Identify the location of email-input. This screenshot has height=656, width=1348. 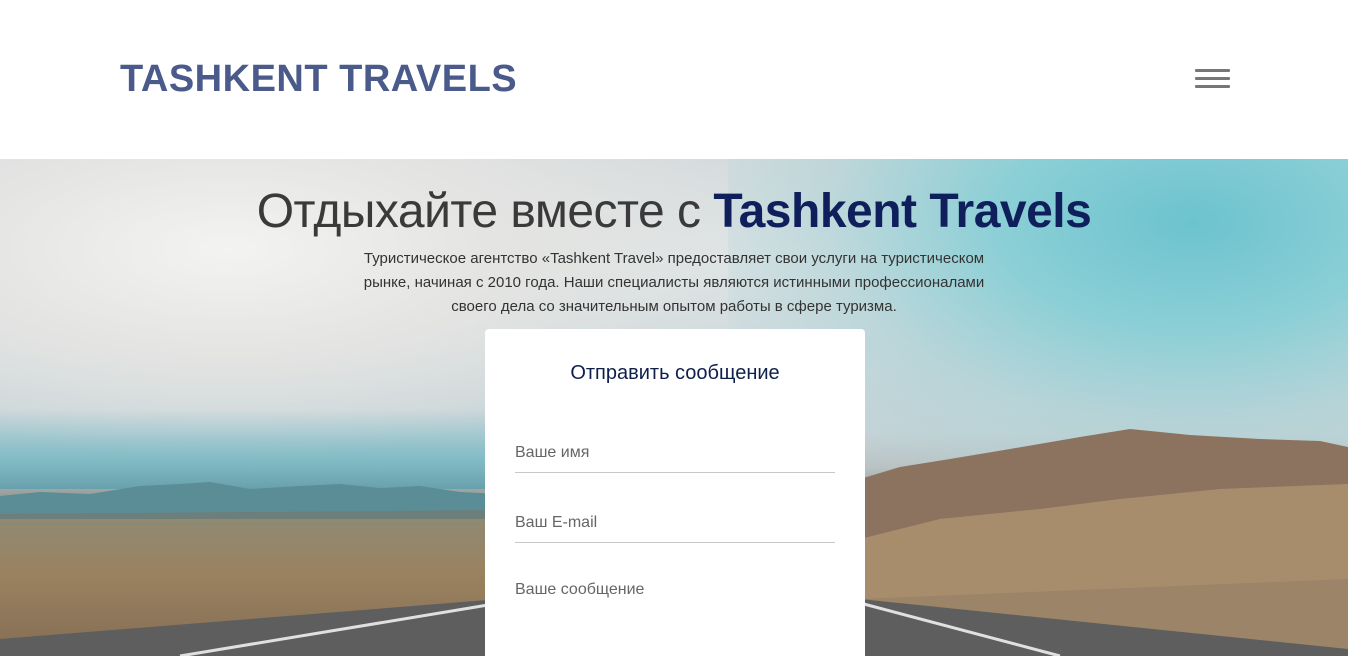
(675, 523).